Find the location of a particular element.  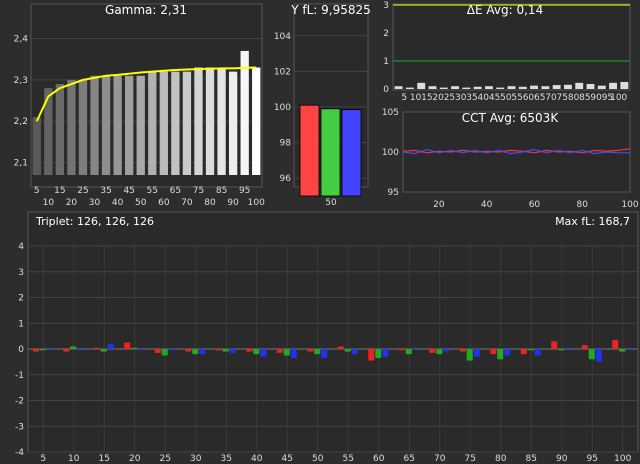

deltae-x-tick: 25 is located at coordinates (449, 98).